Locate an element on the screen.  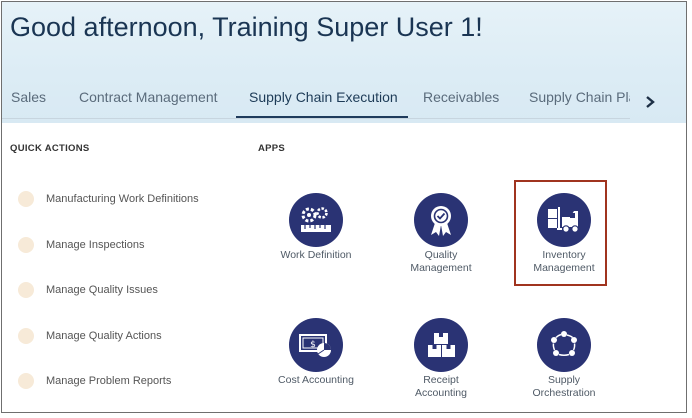
quality-issues-icon is located at coordinates (26, 290).